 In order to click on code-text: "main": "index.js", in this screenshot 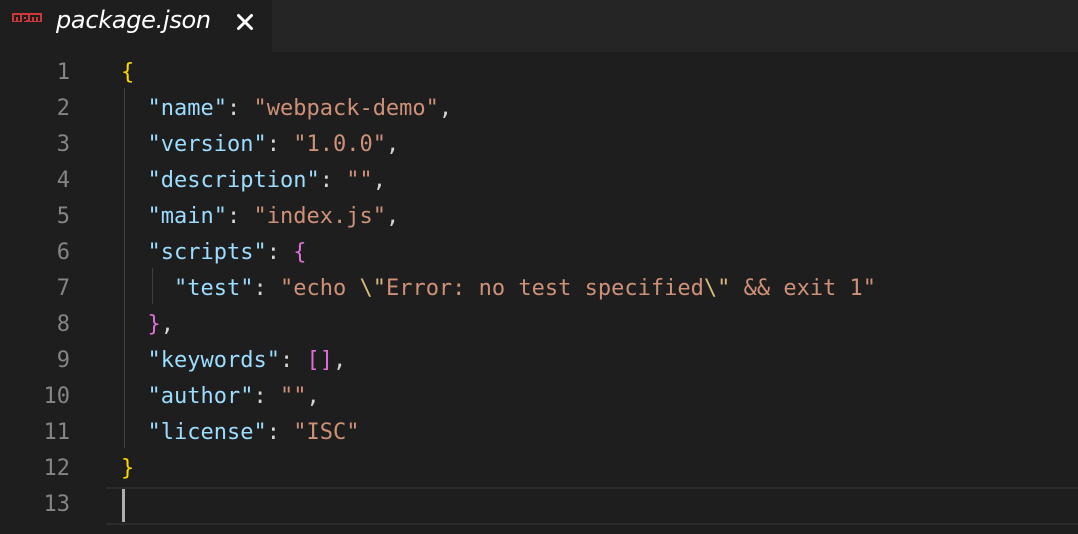, I will do `click(260, 217)`.